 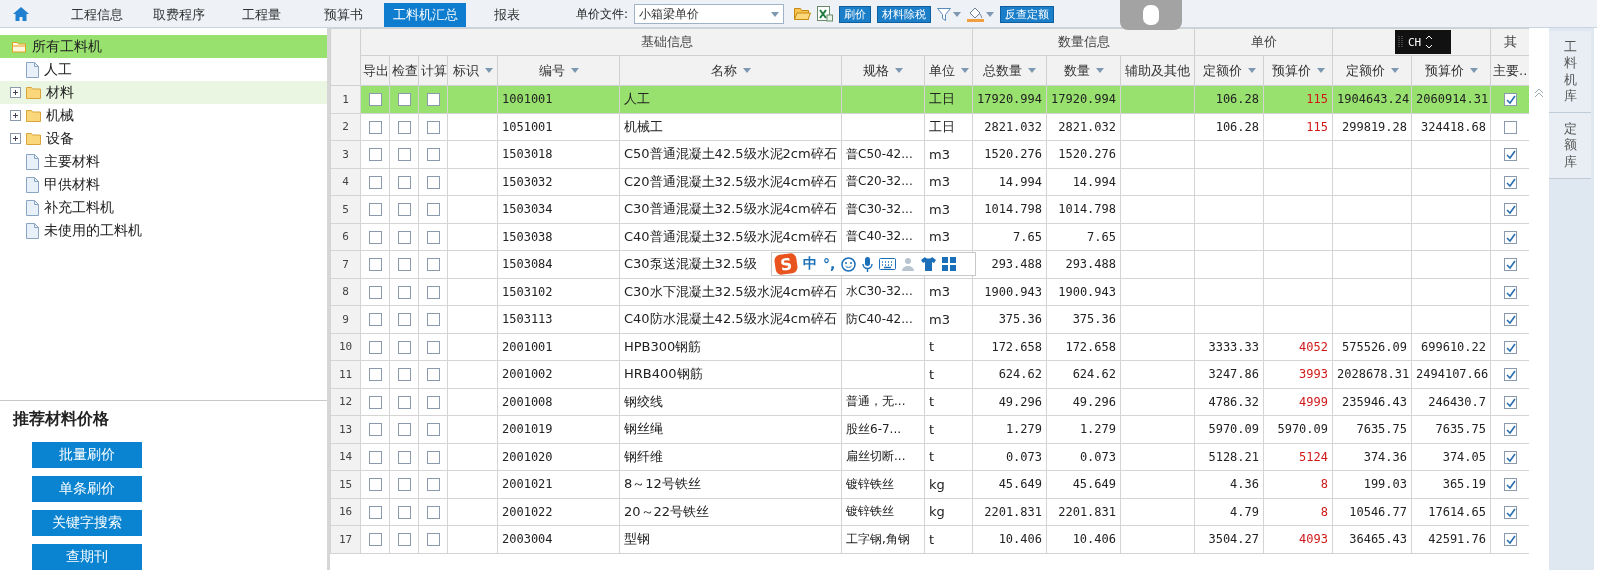 I want to click on shirt-icon, so click(x=929, y=264).